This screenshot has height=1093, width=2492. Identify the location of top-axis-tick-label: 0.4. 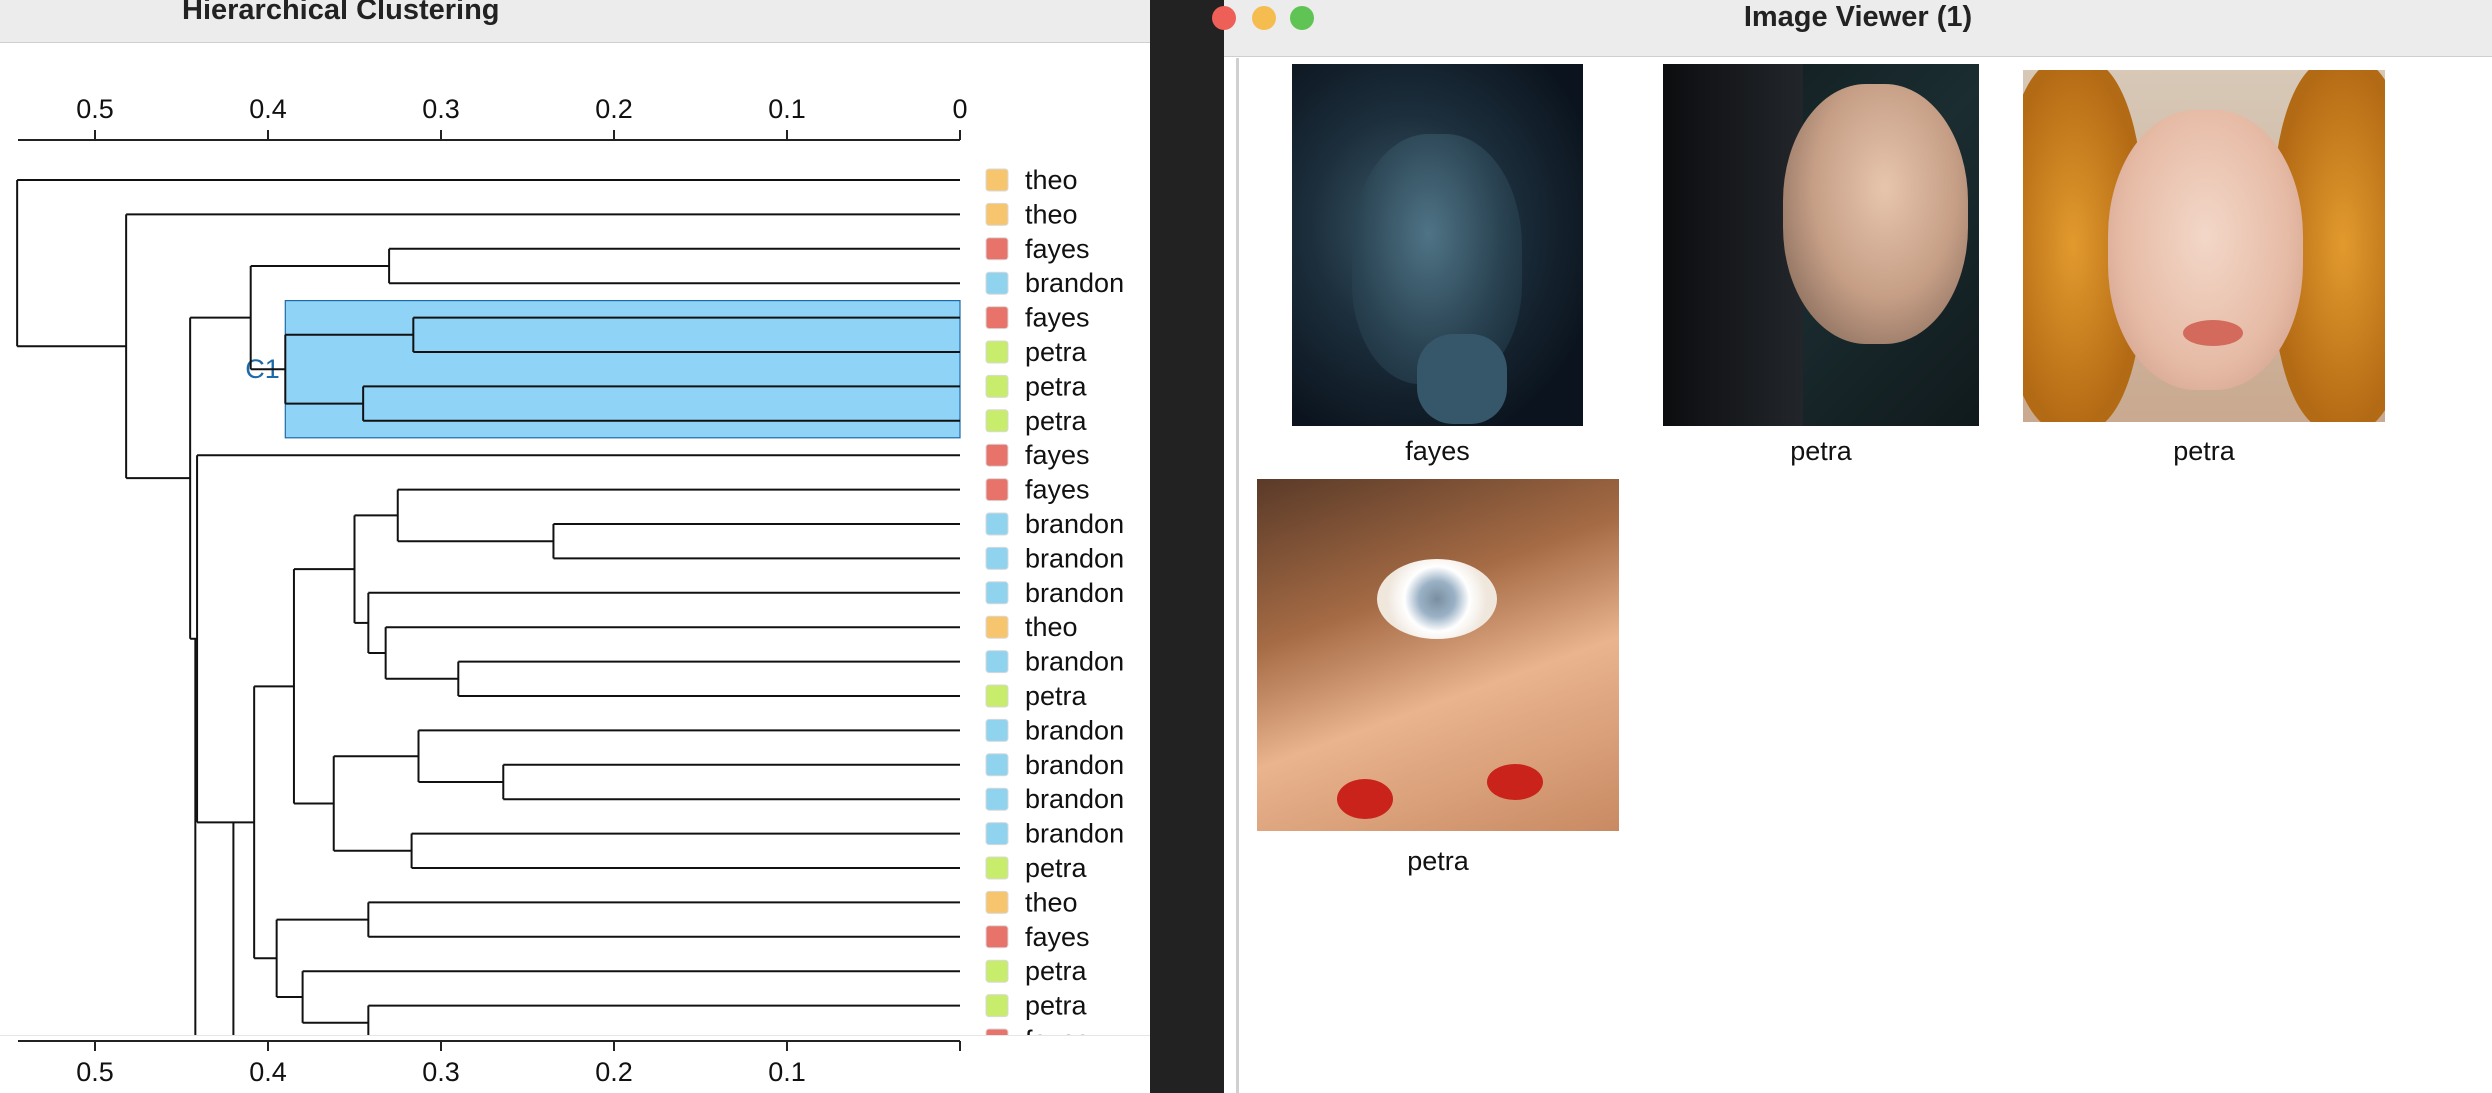
(268, 109).